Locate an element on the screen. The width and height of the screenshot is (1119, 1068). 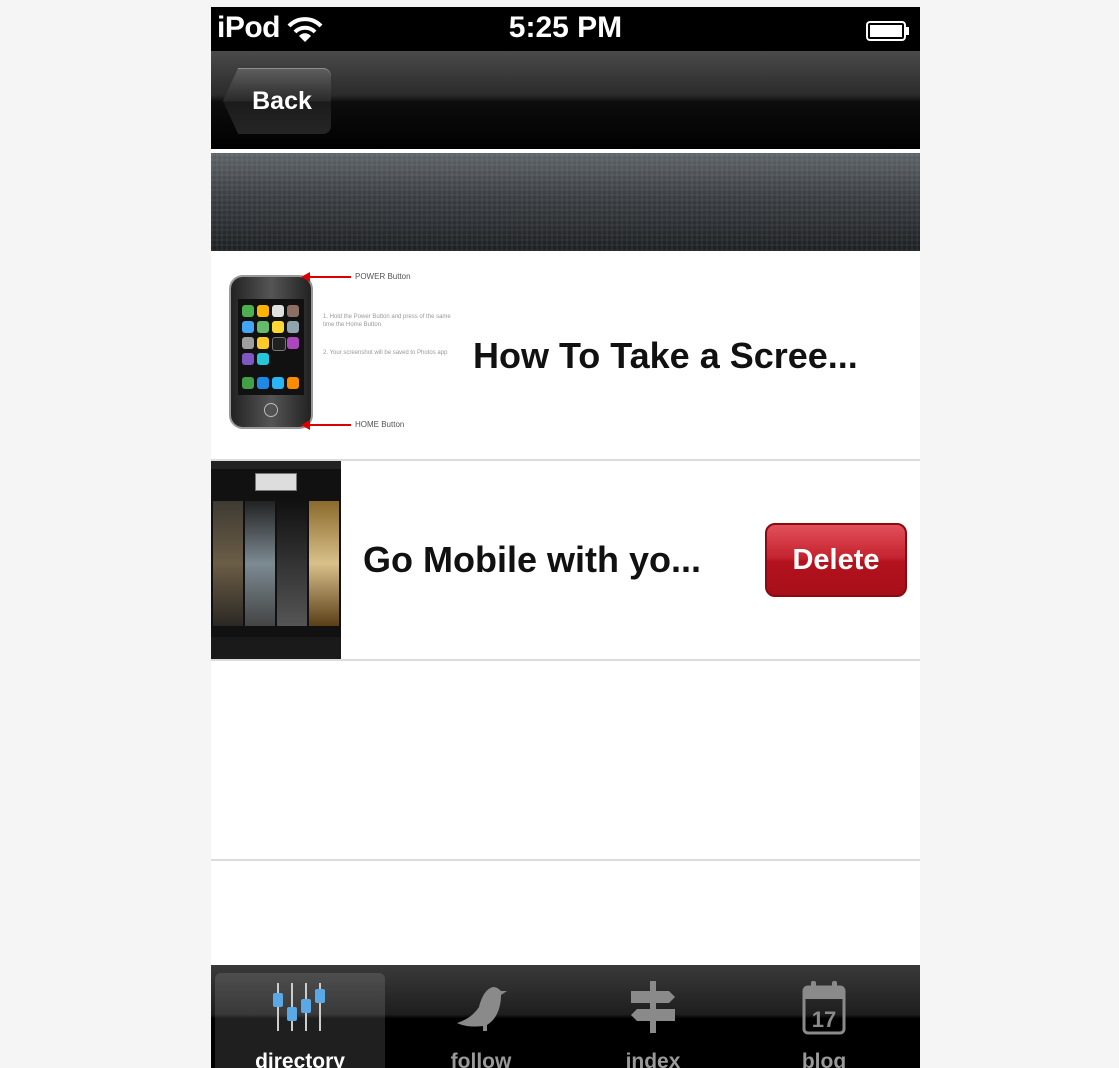
tab-label: index is located at coordinates (653, 1059).